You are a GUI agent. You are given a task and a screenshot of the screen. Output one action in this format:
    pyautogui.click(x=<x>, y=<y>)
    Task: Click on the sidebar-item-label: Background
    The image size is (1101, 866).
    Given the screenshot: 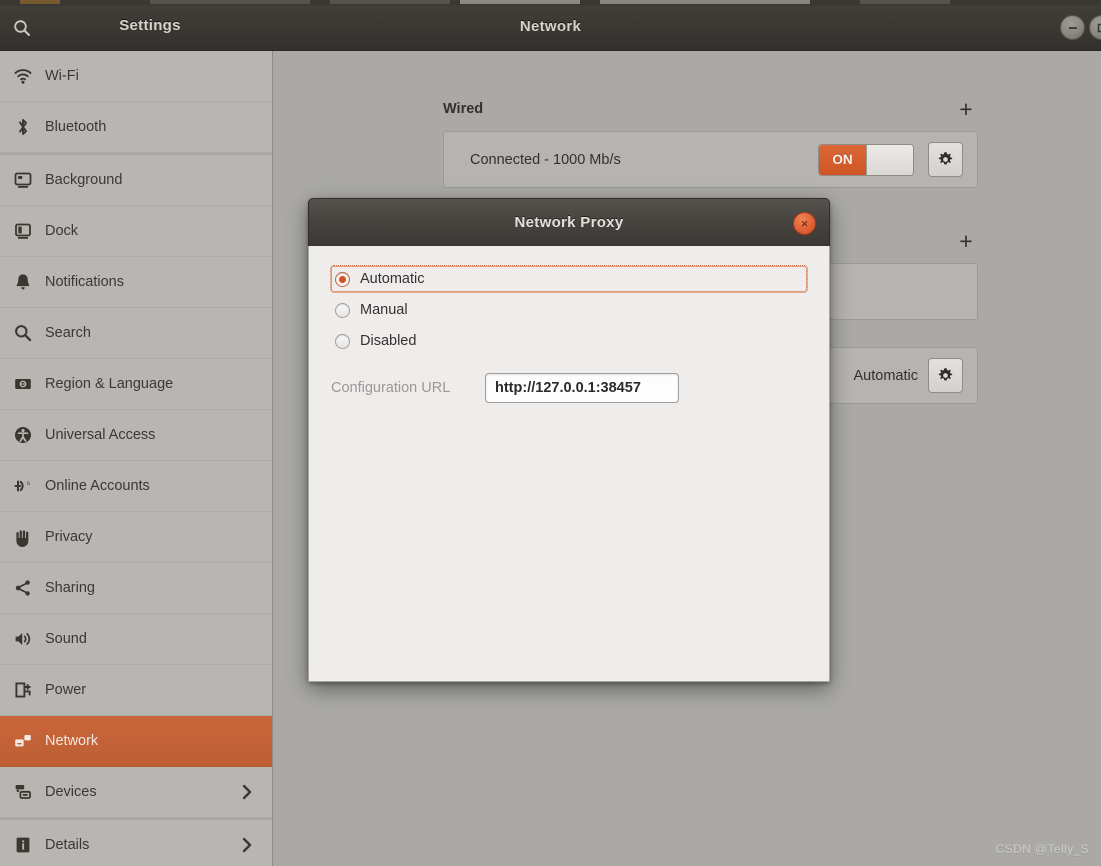 What is the action you would take?
    pyautogui.click(x=84, y=180)
    